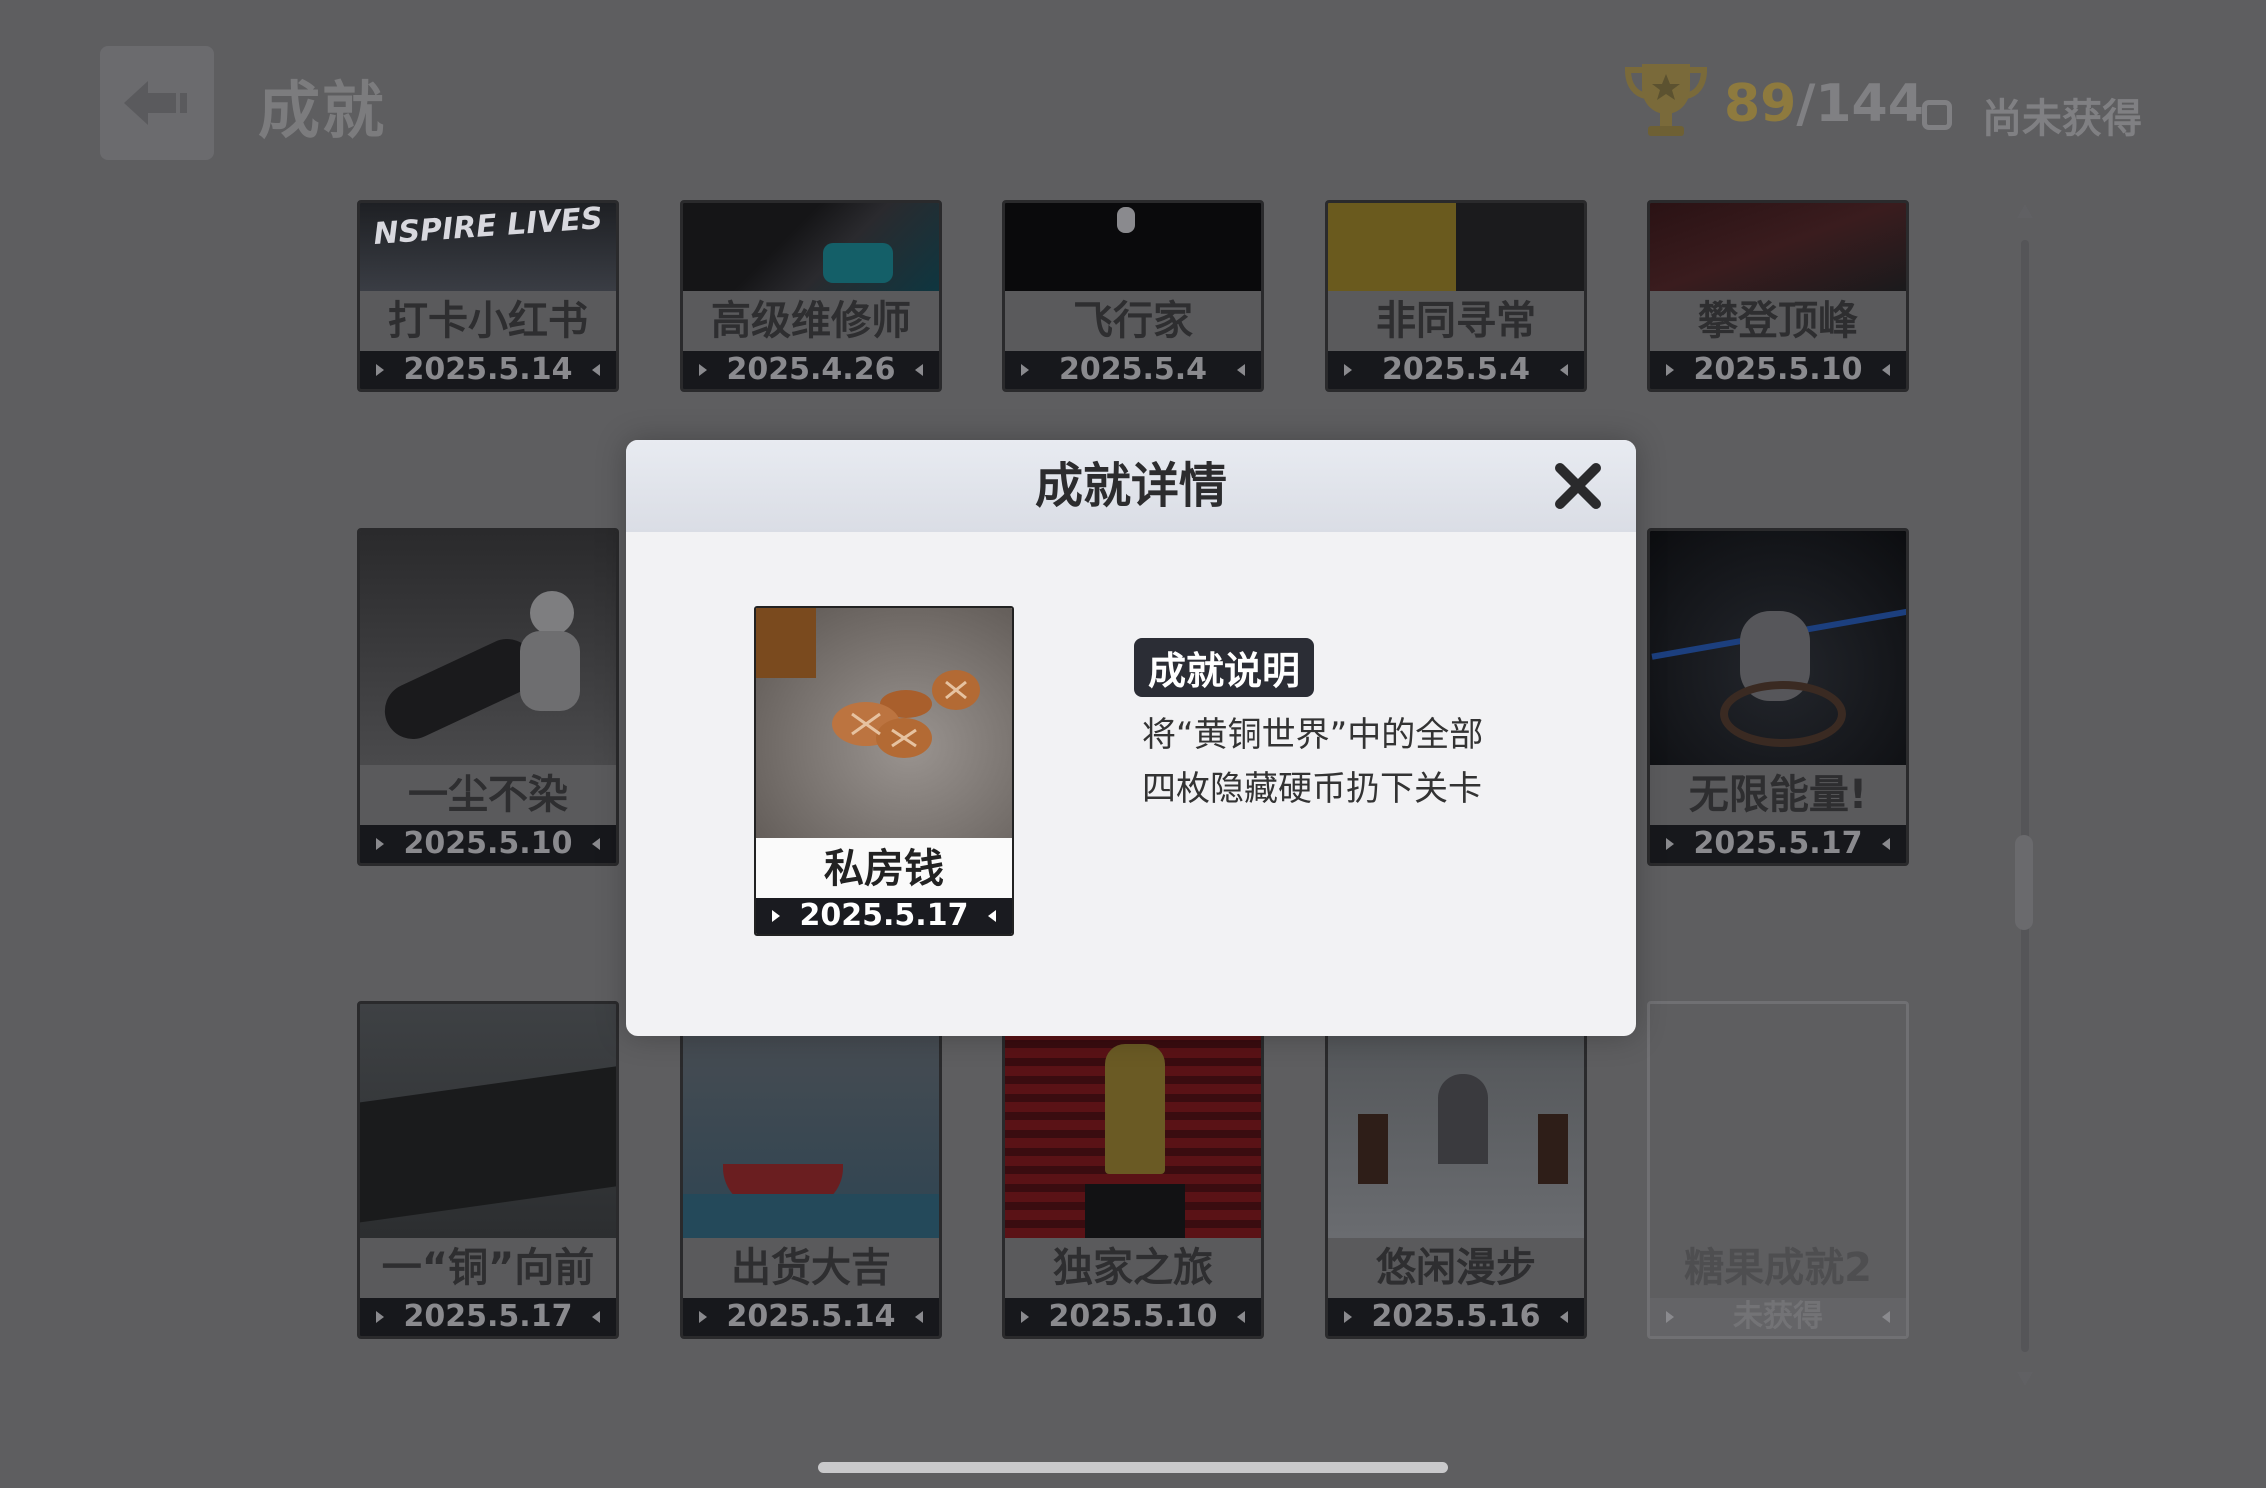  What do you see at coordinates (811, 370) in the screenshot?
I see `achievement-date: 2025.4.26` at bounding box center [811, 370].